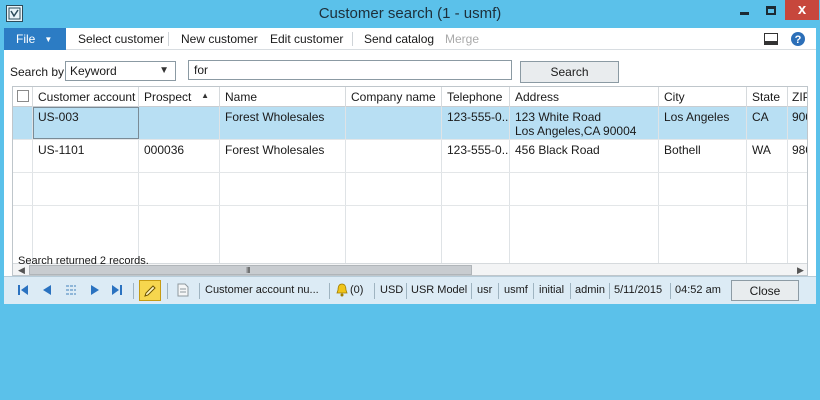  I want to click on column-header-name: Name, so click(283, 97).